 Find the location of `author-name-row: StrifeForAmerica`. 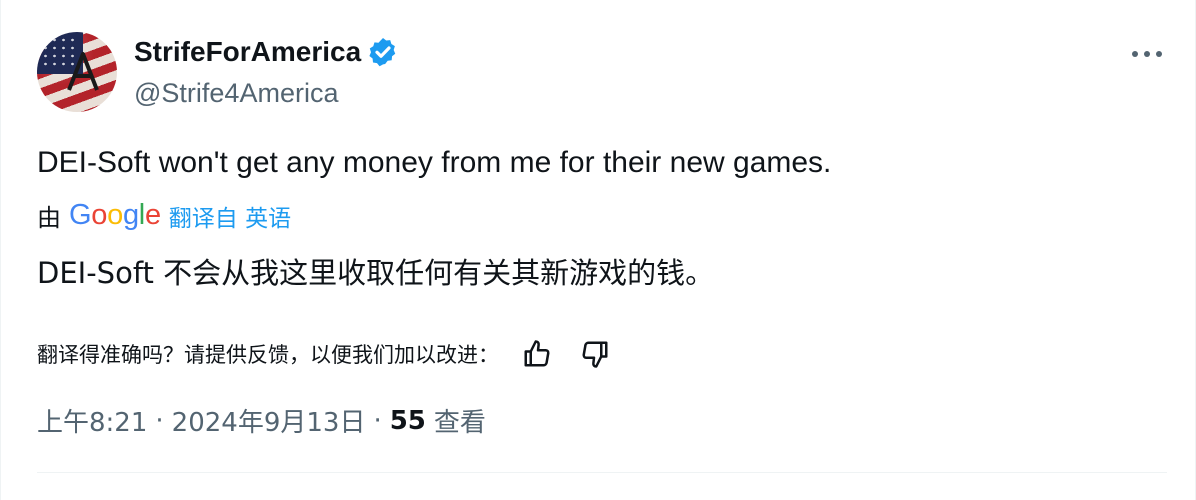

author-name-row: StrifeForAmerica is located at coordinates (266, 52).